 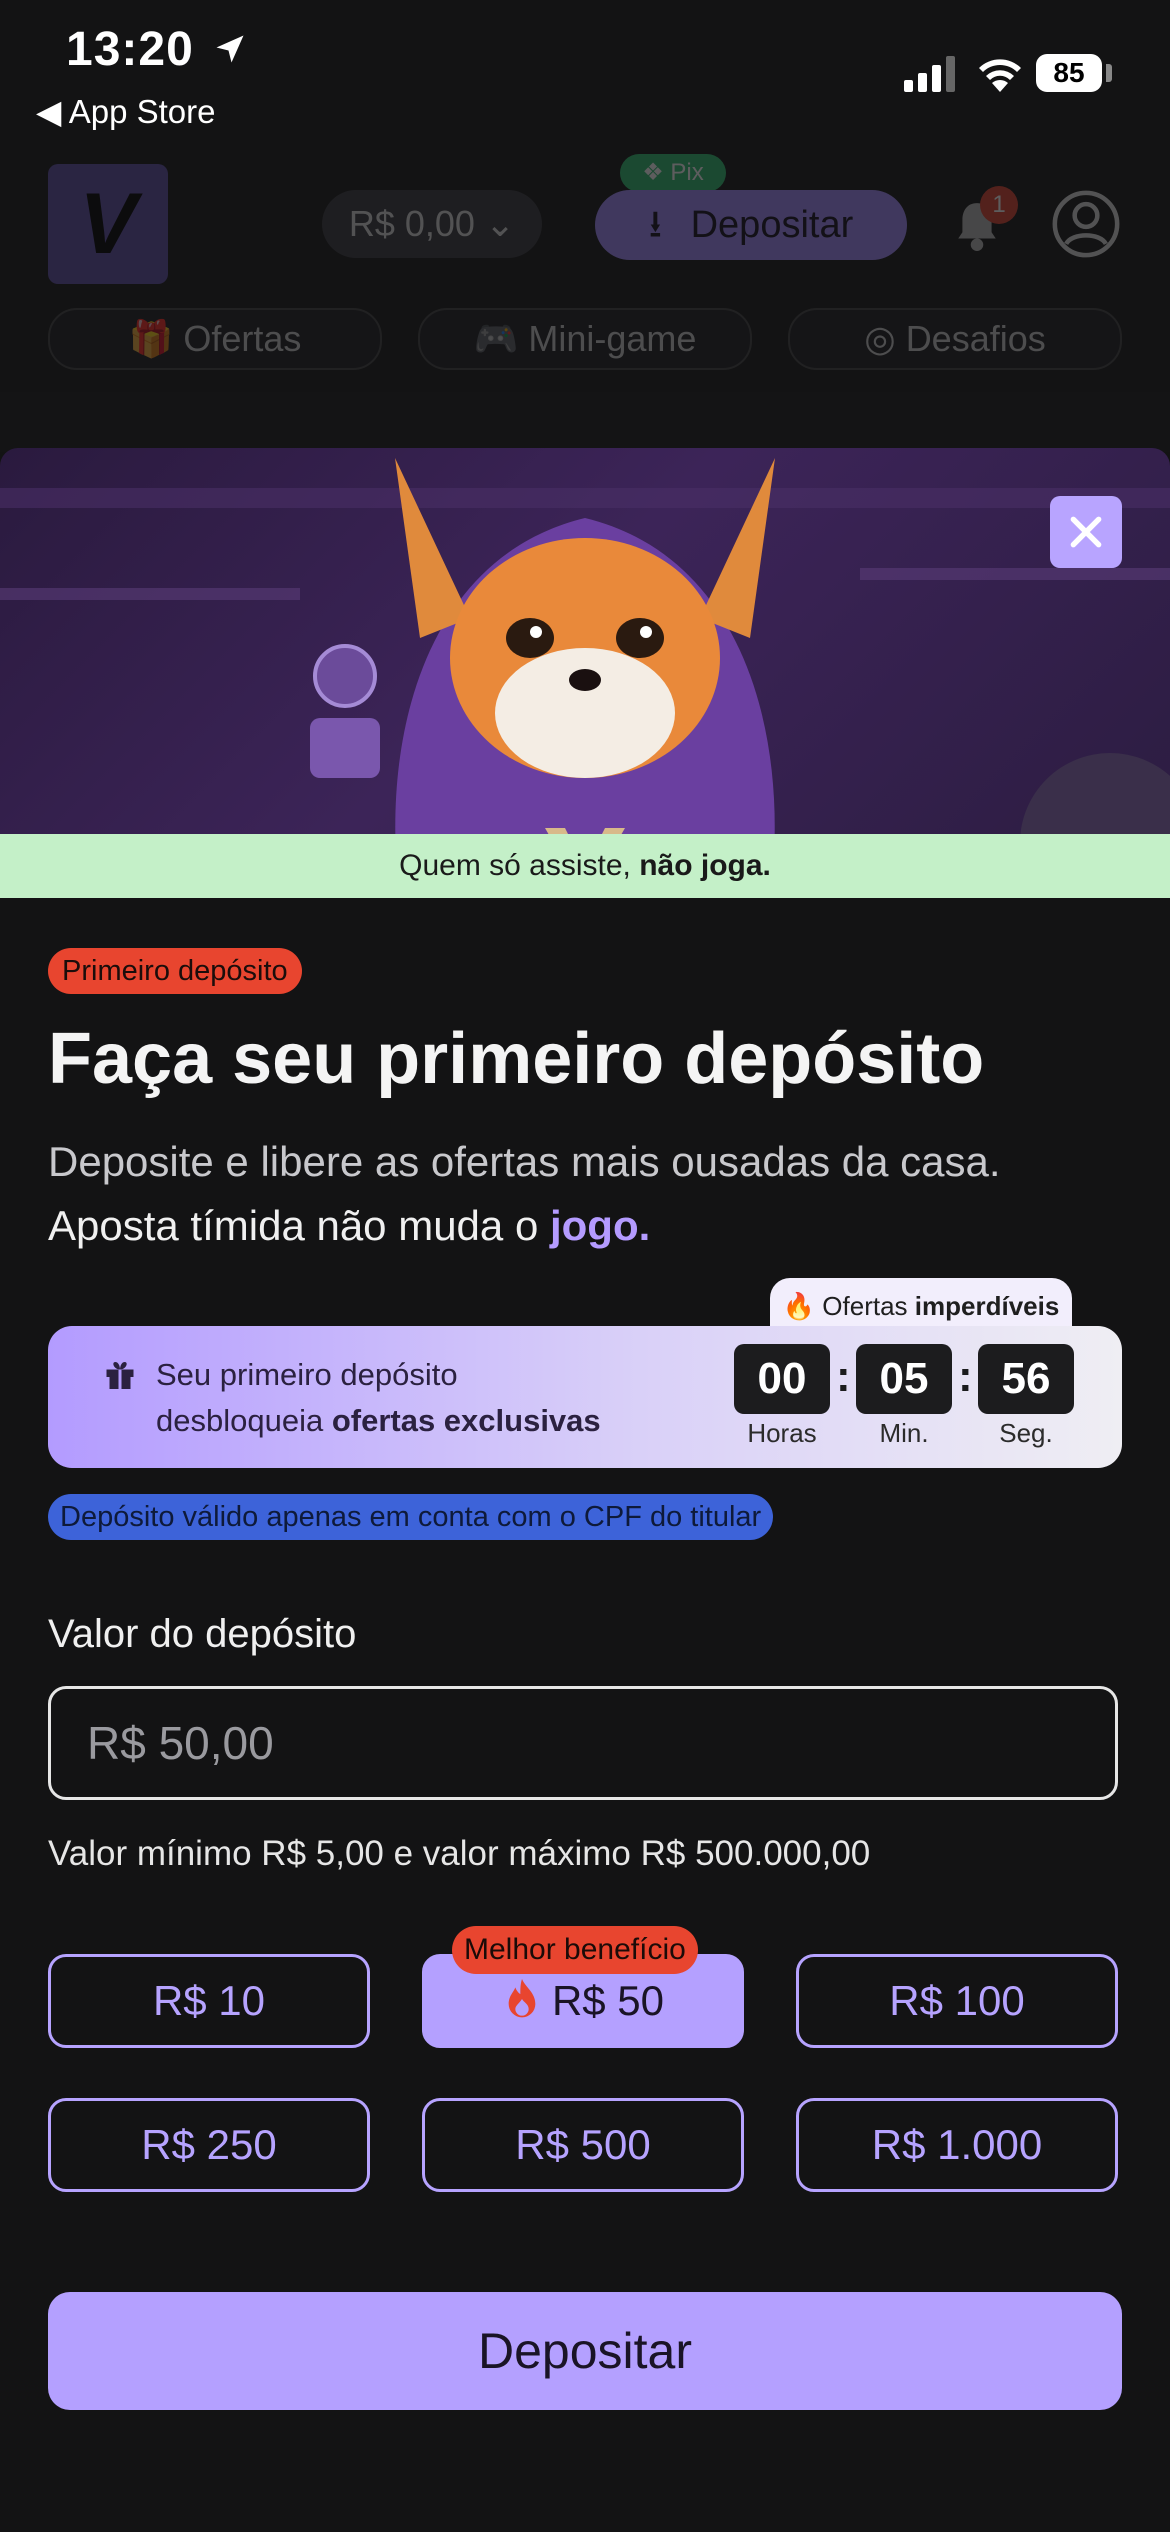 I want to click on close-icon, so click(x=1086, y=532).